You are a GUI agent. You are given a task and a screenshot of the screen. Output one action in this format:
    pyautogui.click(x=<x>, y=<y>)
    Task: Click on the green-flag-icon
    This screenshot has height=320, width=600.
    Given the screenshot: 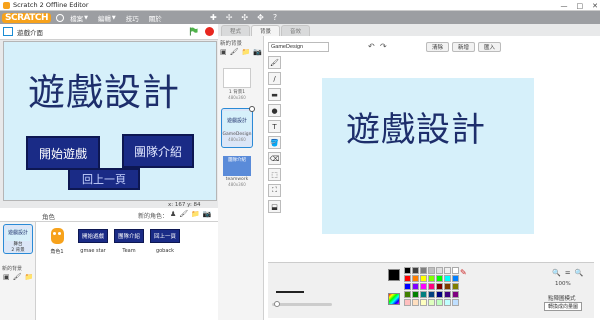 What is the action you would take?
    pyautogui.click(x=193, y=31)
    